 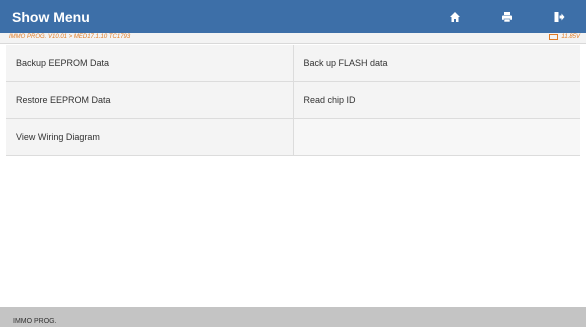 What do you see at coordinates (149, 137) in the screenshot?
I see `menu-item-view-wiring: View Wiring Diagram` at bounding box center [149, 137].